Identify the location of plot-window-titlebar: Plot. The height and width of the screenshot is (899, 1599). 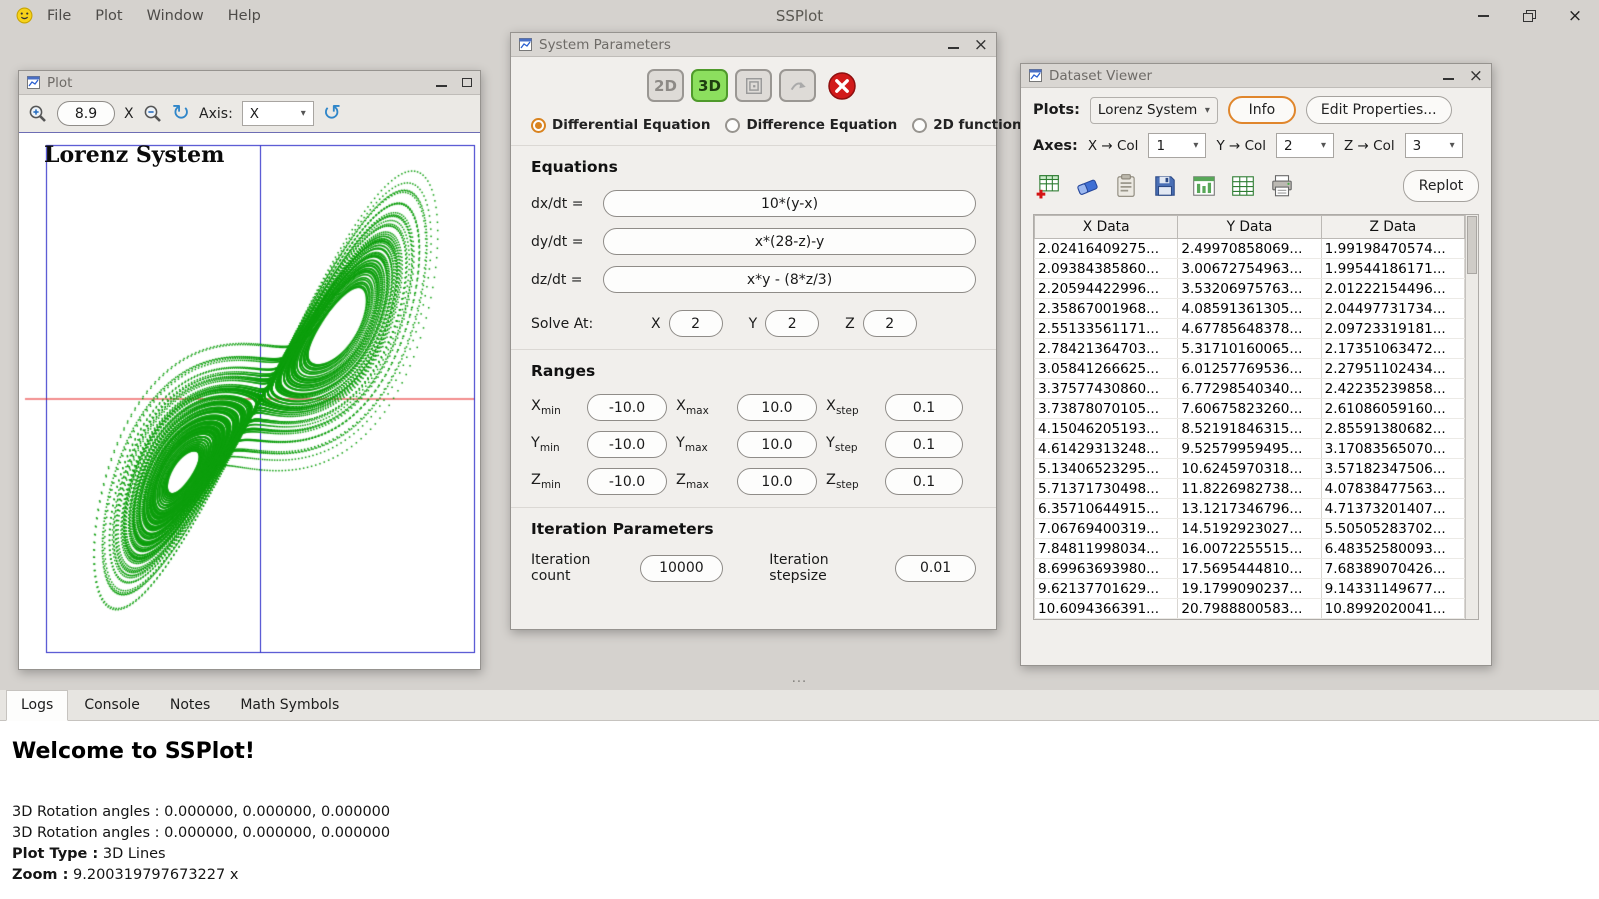
(249, 83).